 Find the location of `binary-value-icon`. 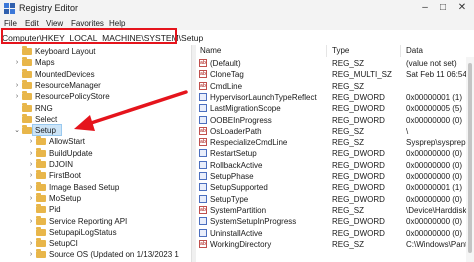

binary-value-icon is located at coordinates (203, 232).